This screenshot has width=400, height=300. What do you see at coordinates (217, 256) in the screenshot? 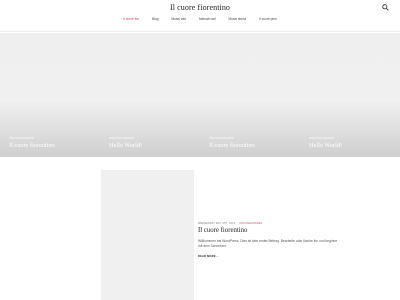
I see `arrow-right-icon: ›` at bounding box center [217, 256].